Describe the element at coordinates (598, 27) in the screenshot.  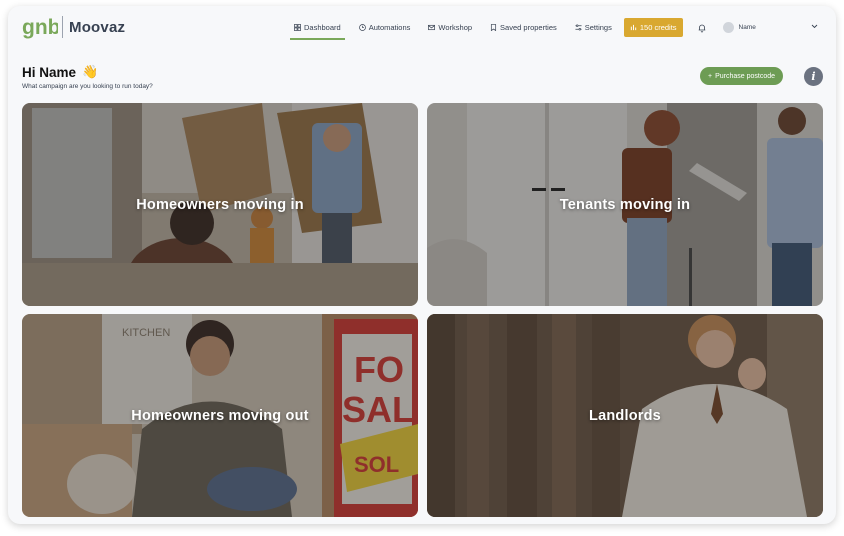
I see `nav-label: Settings` at that location.